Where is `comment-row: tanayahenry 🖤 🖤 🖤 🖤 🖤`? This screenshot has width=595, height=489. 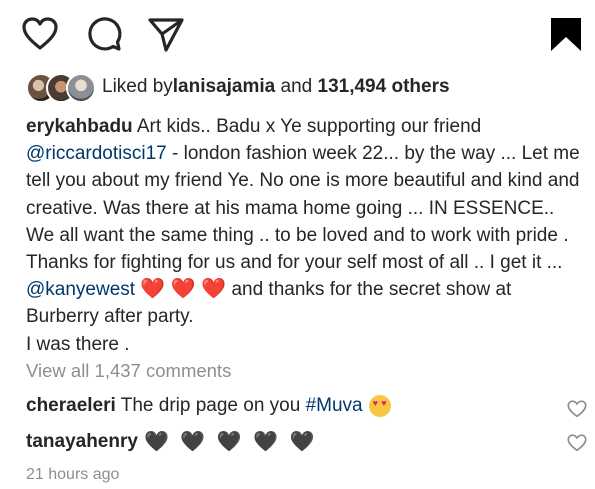 comment-row: tanayahenry 🖤 🖤 🖤 🖤 🖤 is located at coordinates (172, 441).